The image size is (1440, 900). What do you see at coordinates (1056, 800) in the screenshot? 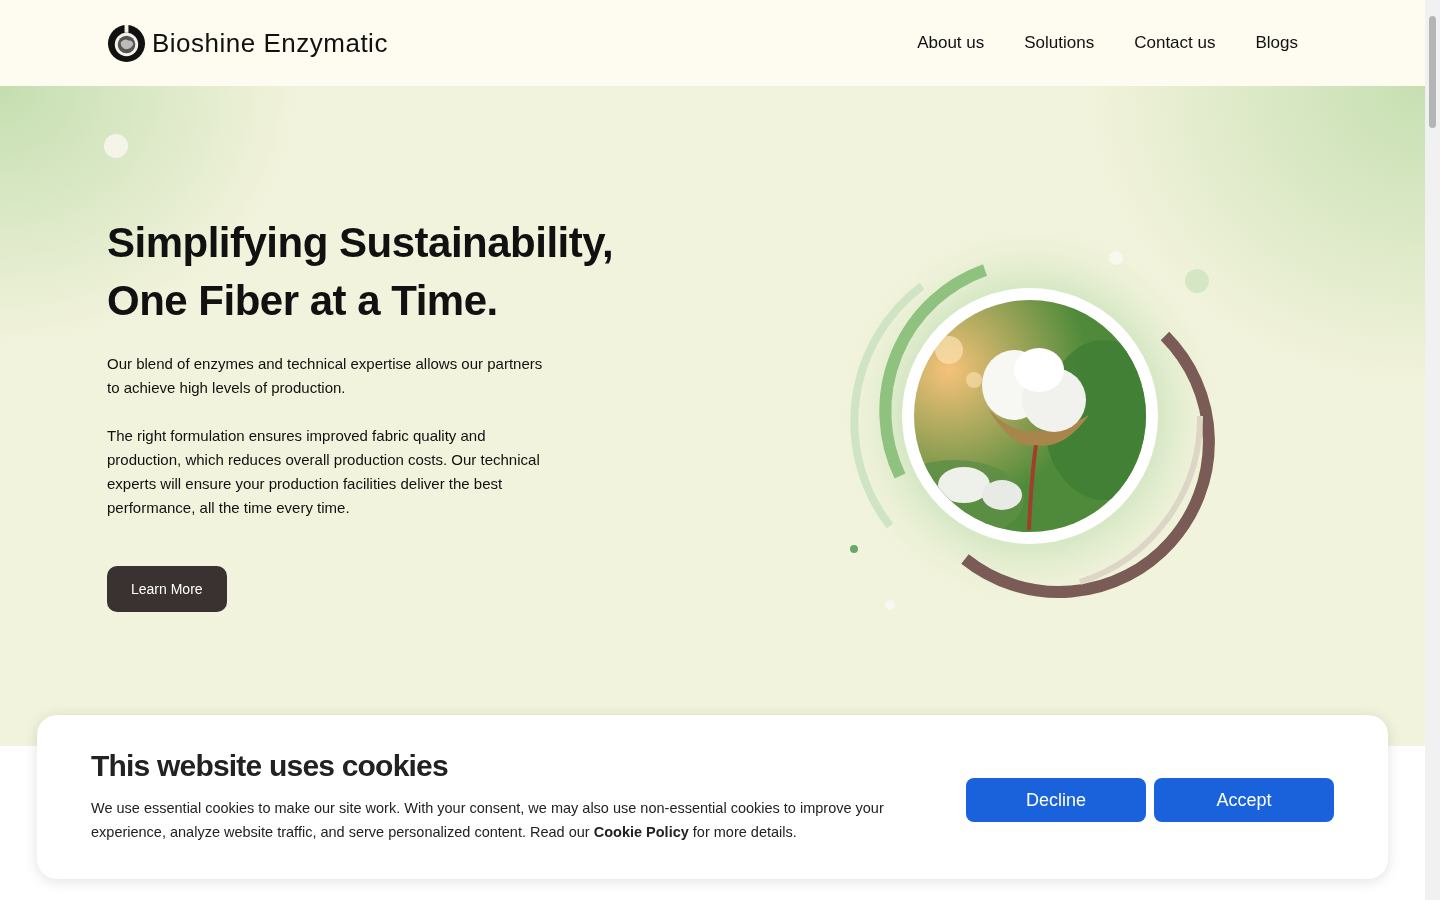
I see `decline-button: Decline` at bounding box center [1056, 800].